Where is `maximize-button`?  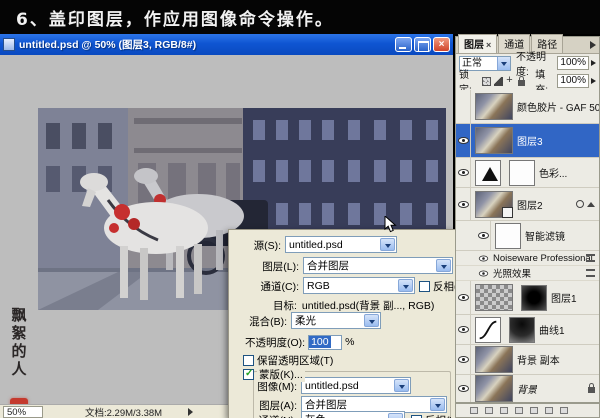
maximize-button is located at coordinates (422, 44).